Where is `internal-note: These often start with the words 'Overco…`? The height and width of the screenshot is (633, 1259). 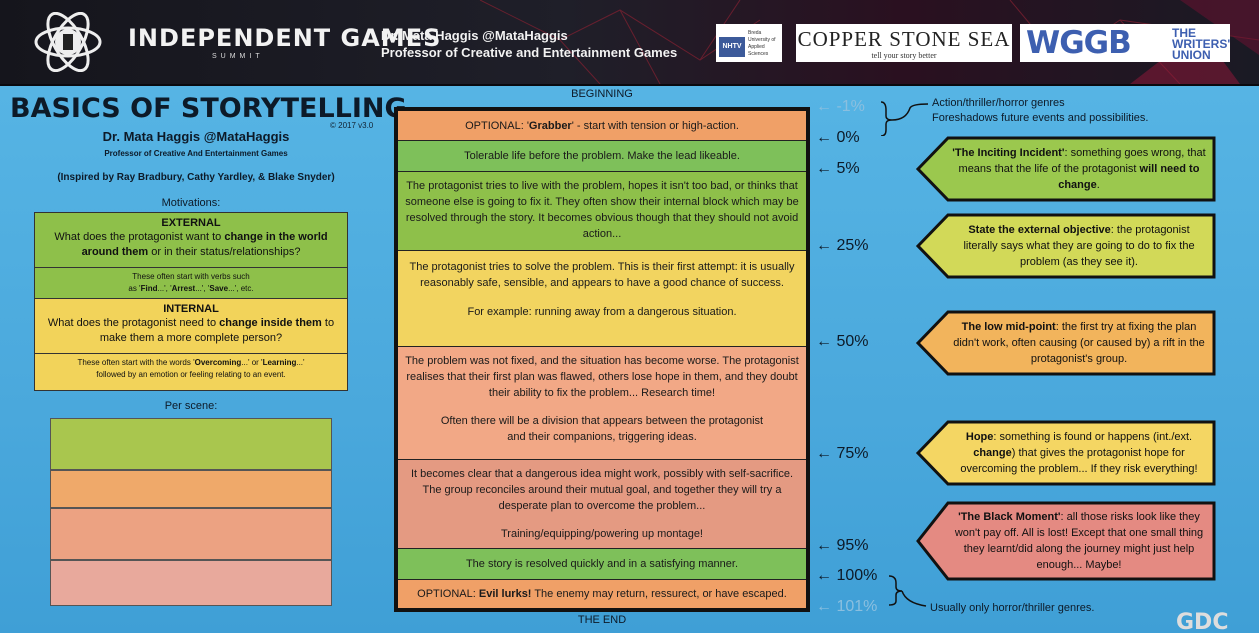 internal-note: These often start with the words 'Overco… is located at coordinates (191, 368).